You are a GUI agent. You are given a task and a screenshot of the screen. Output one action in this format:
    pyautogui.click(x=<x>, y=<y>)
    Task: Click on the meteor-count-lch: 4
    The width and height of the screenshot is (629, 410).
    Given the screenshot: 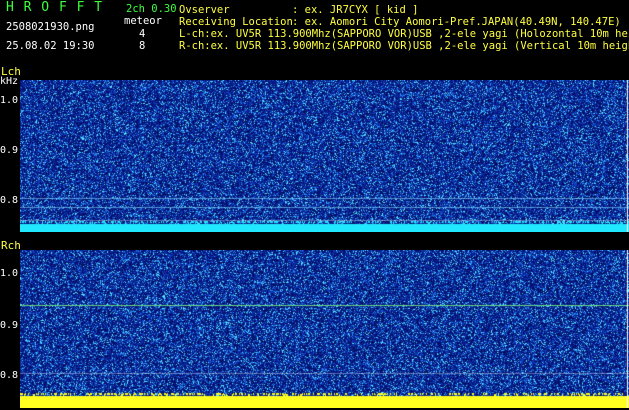 What is the action you would take?
    pyautogui.click(x=142, y=34)
    